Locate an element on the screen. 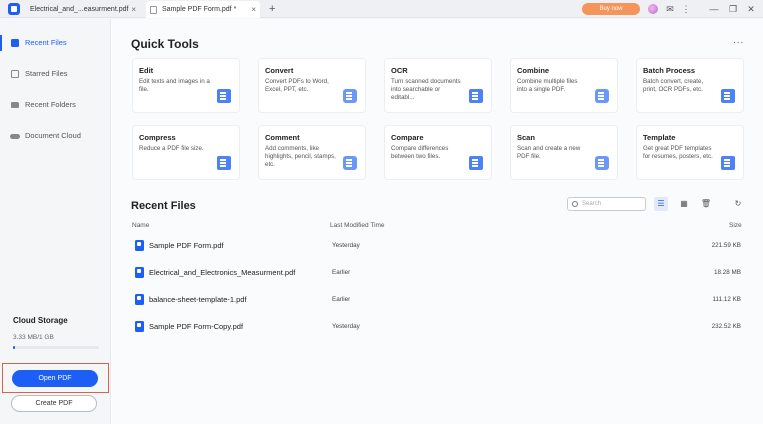  card-title: Compare is located at coordinates (407, 137).